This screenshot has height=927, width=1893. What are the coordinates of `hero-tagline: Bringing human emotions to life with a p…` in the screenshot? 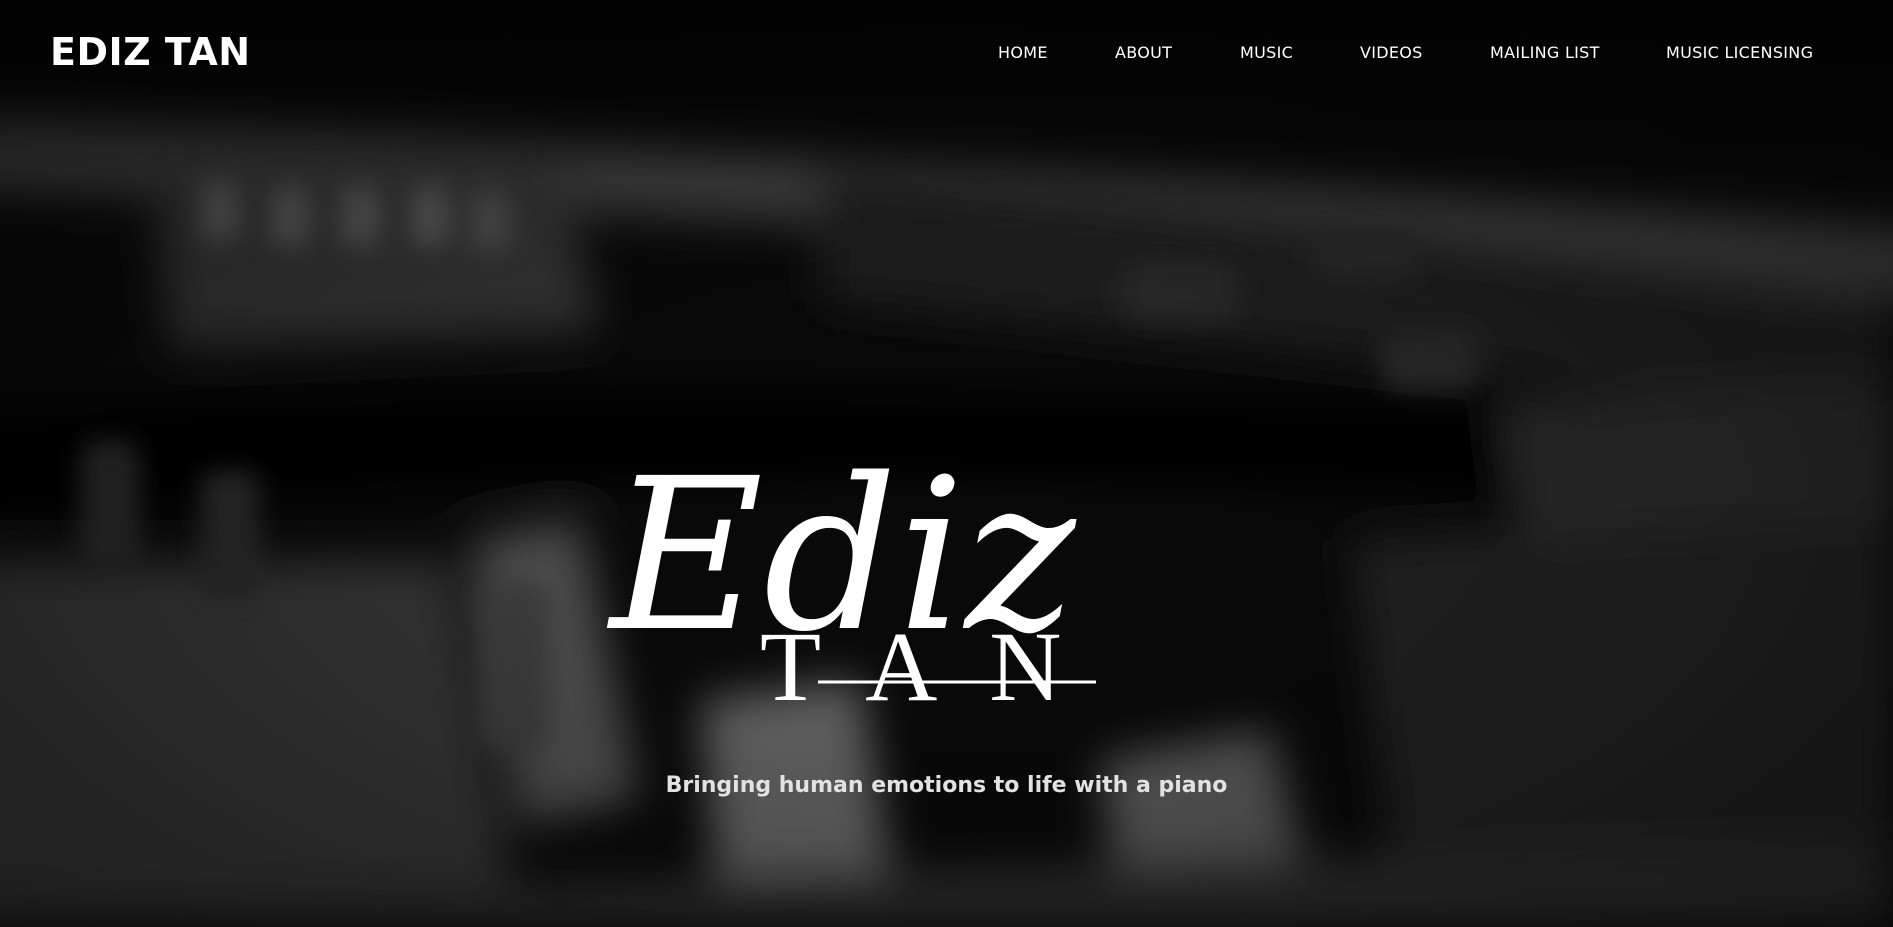 It's located at (946, 785).